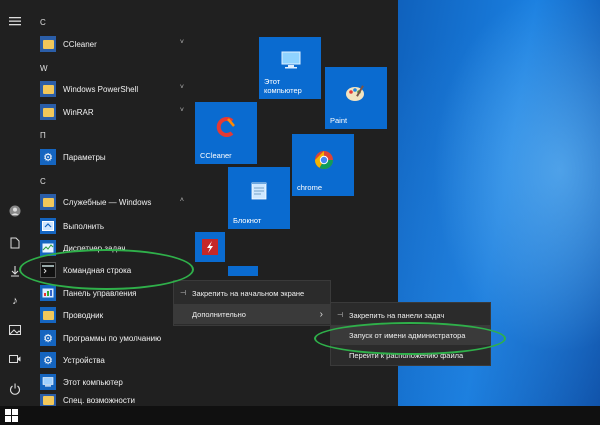  Describe the element at coordinates (48, 293) in the screenshot. I see `control-panel-icon` at that location.